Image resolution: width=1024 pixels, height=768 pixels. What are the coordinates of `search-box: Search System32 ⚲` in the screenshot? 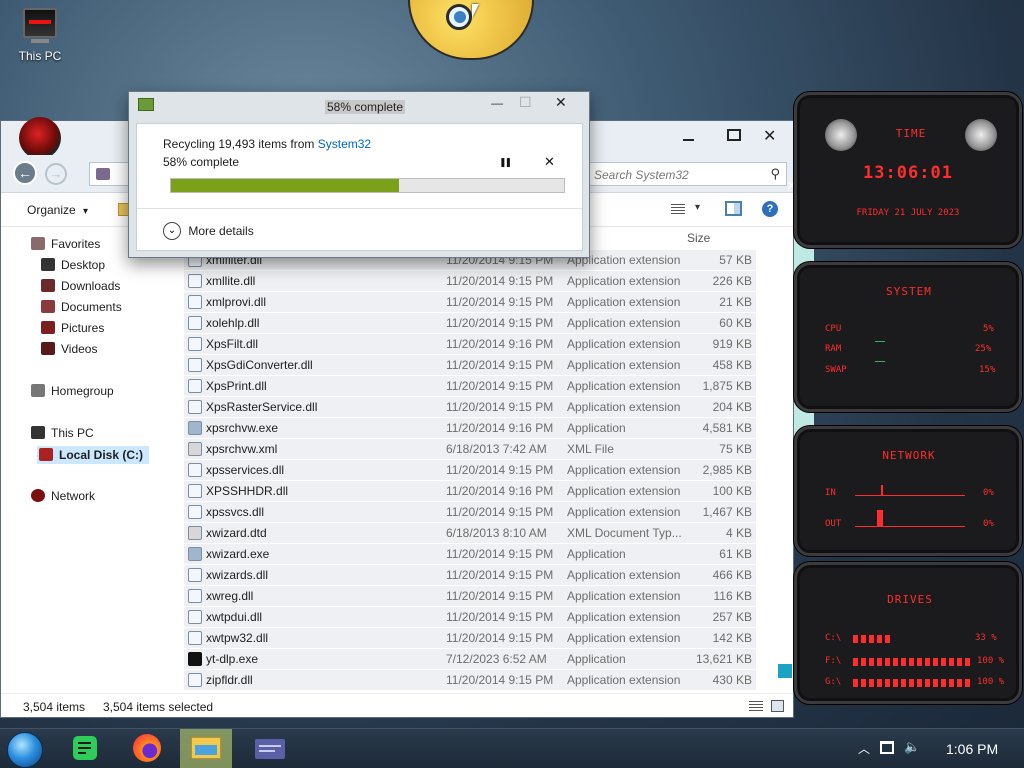 It's located at (687, 174).